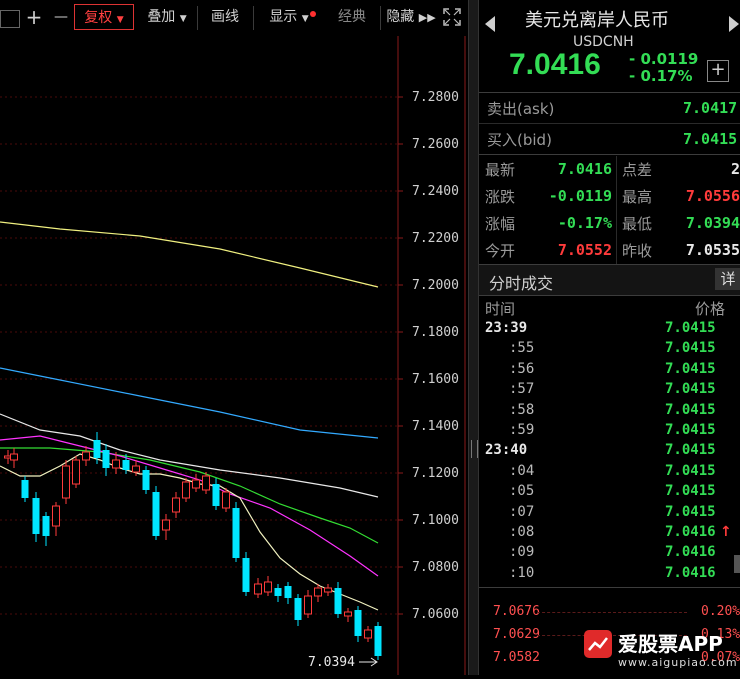 The height and width of the screenshot is (679, 740). I want to click on prev-symbol-icon, so click(490, 24).